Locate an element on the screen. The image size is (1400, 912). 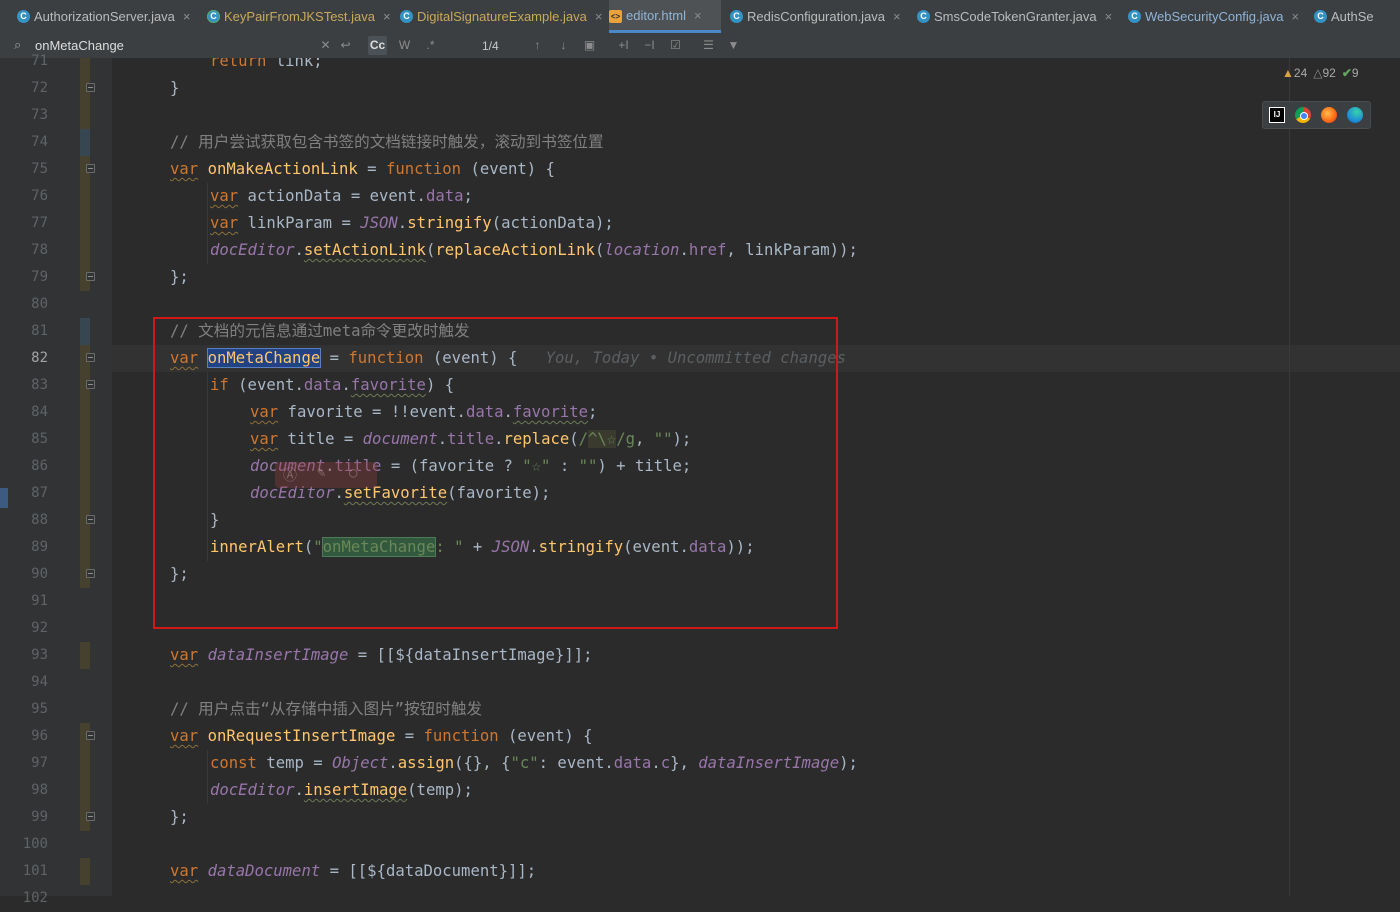
code-line: // 用户点击“从存储中插入图片”按钮时触发 is located at coordinates (326, 709).